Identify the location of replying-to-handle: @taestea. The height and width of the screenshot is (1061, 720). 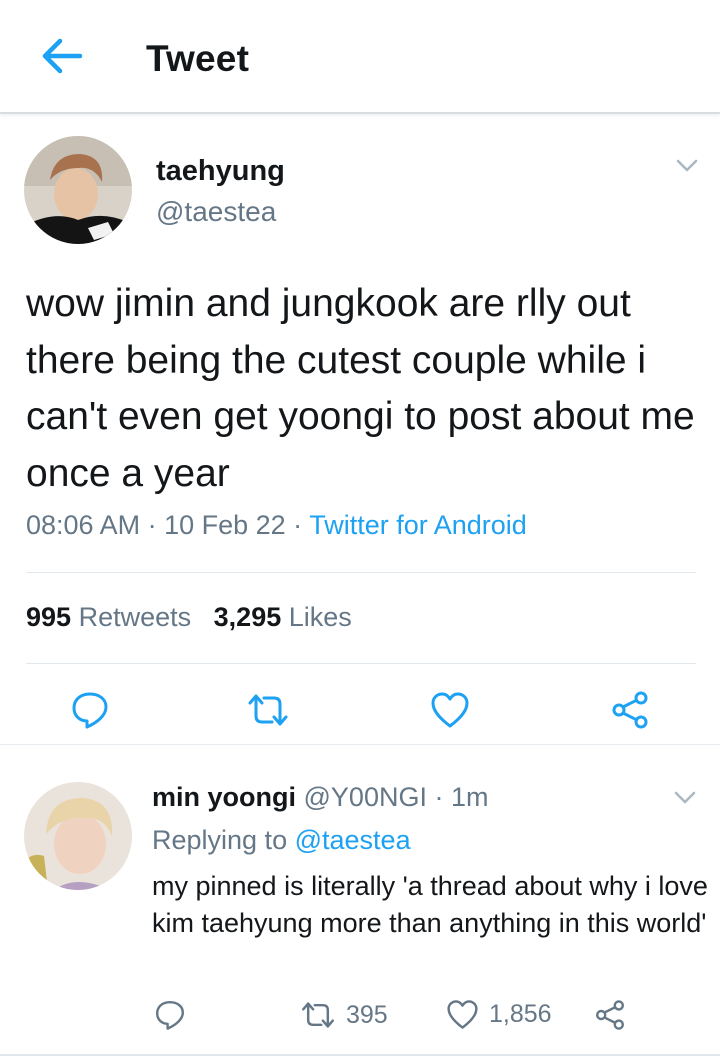
(353, 840).